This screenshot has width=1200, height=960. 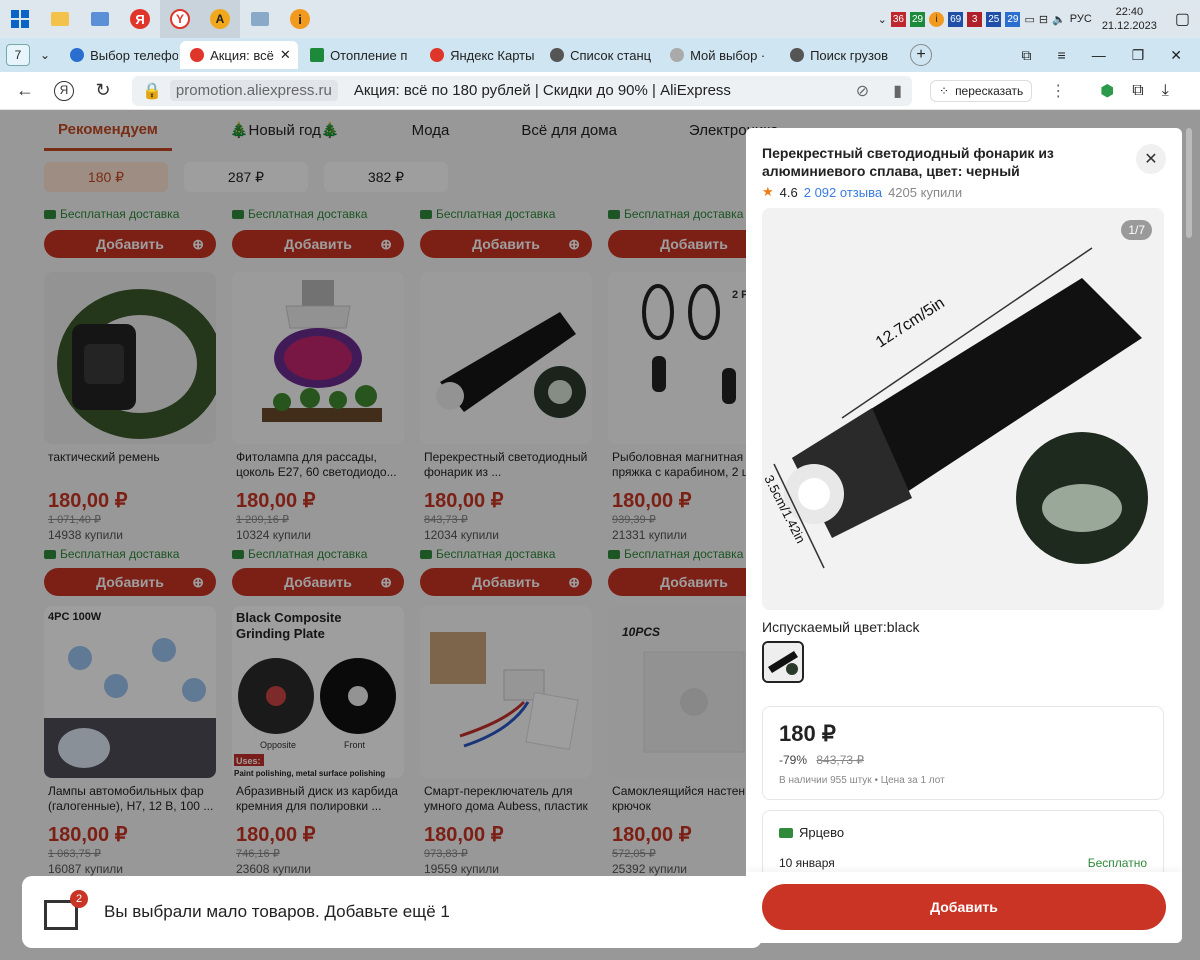 I want to click on close-window-icon: ✕, so click(x=1176, y=55).